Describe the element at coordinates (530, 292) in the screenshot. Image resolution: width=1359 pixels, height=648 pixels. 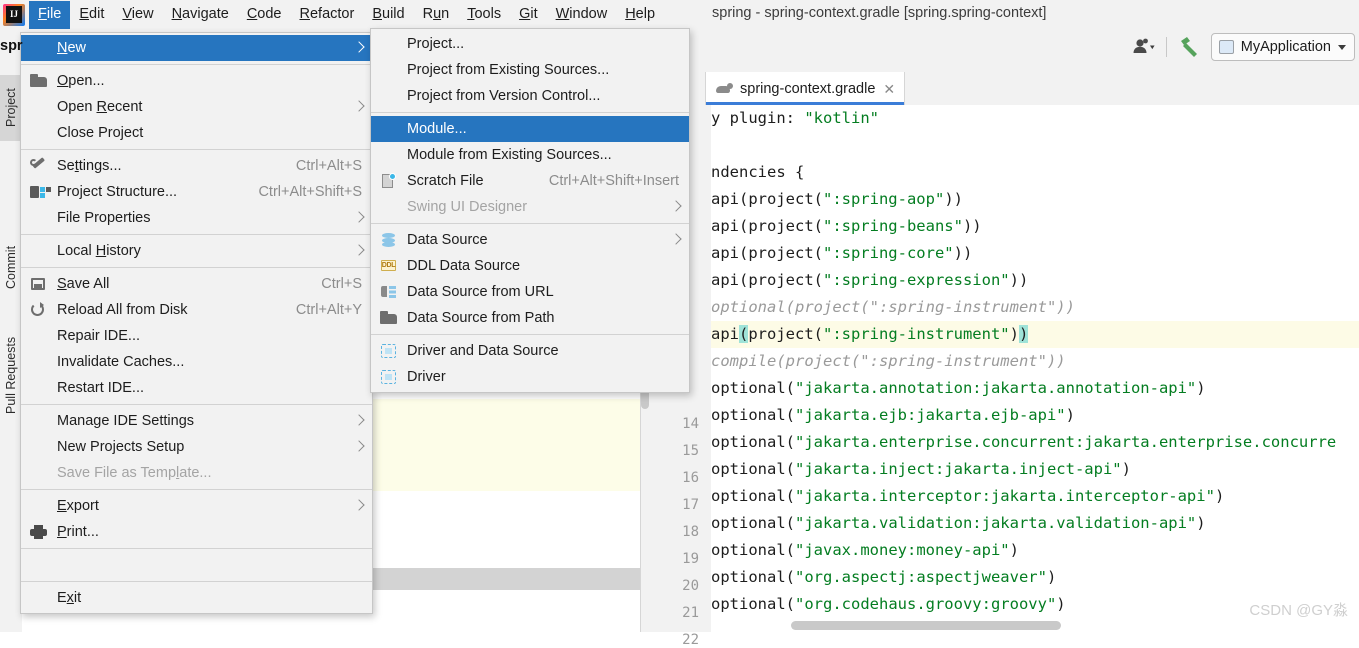
I see `menu-item-data-source-from-url: Data Source from URL` at that location.